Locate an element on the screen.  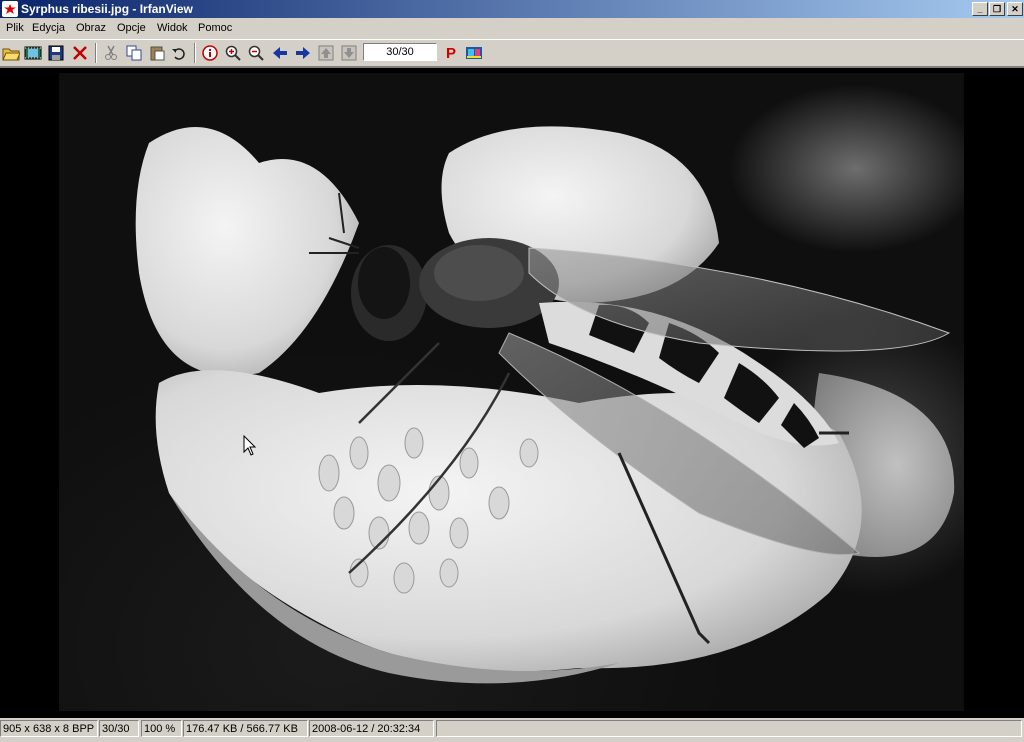
menu-plik: Plik is located at coordinates (15, 28).